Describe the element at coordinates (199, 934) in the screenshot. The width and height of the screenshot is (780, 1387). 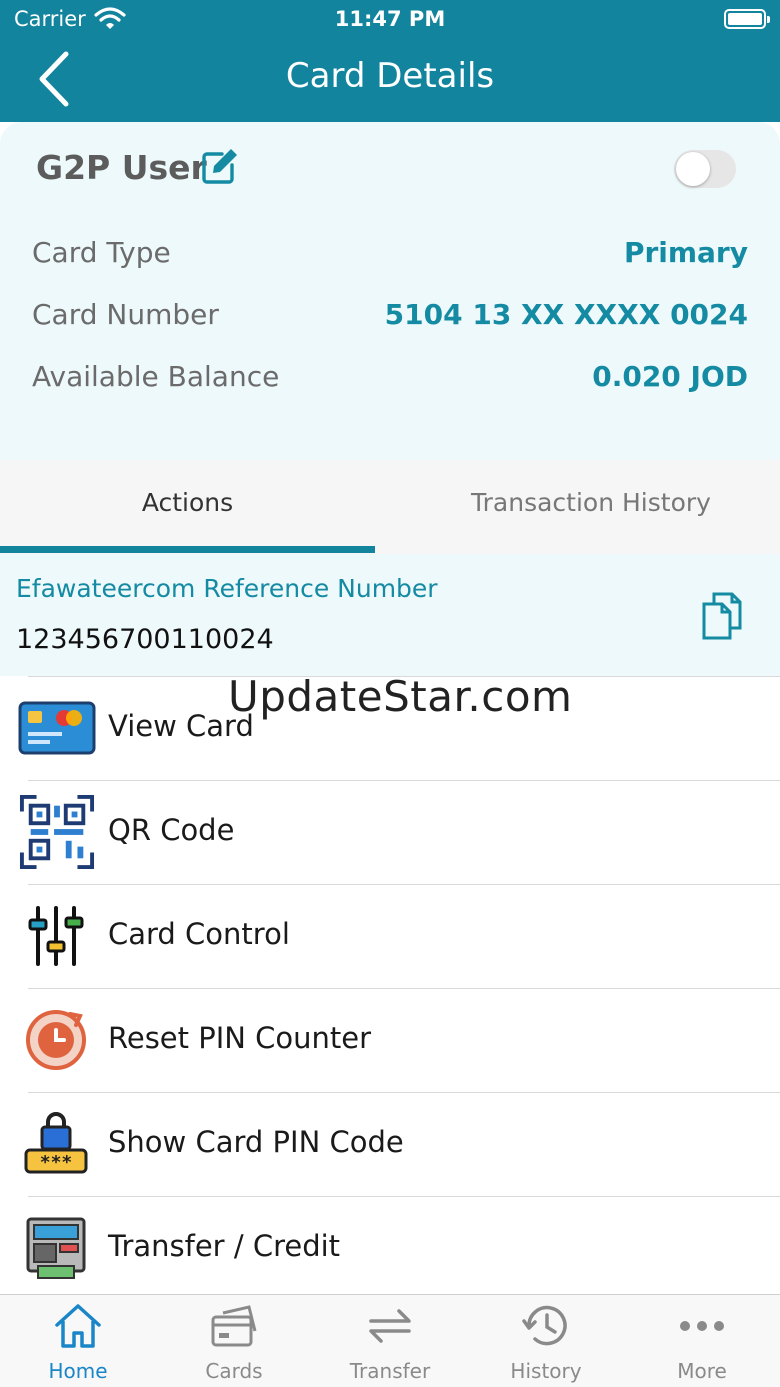
I see `action-label: Card Control` at that location.